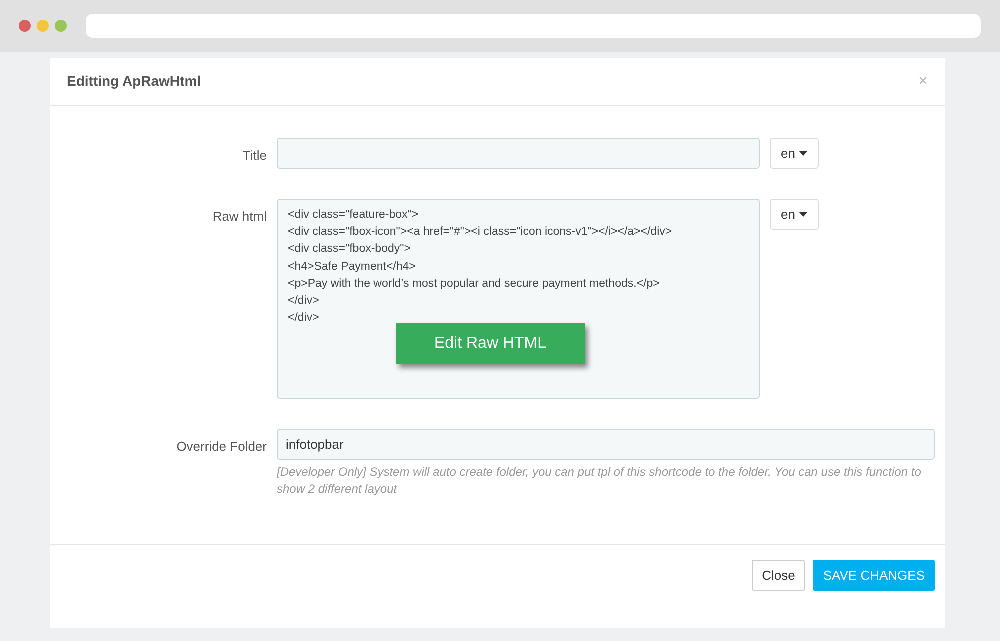 The height and width of the screenshot is (641, 1000). What do you see at coordinates (239, 216) in the screenshot?
I see `field-label: Raw html` at bounding box center [239, 216].